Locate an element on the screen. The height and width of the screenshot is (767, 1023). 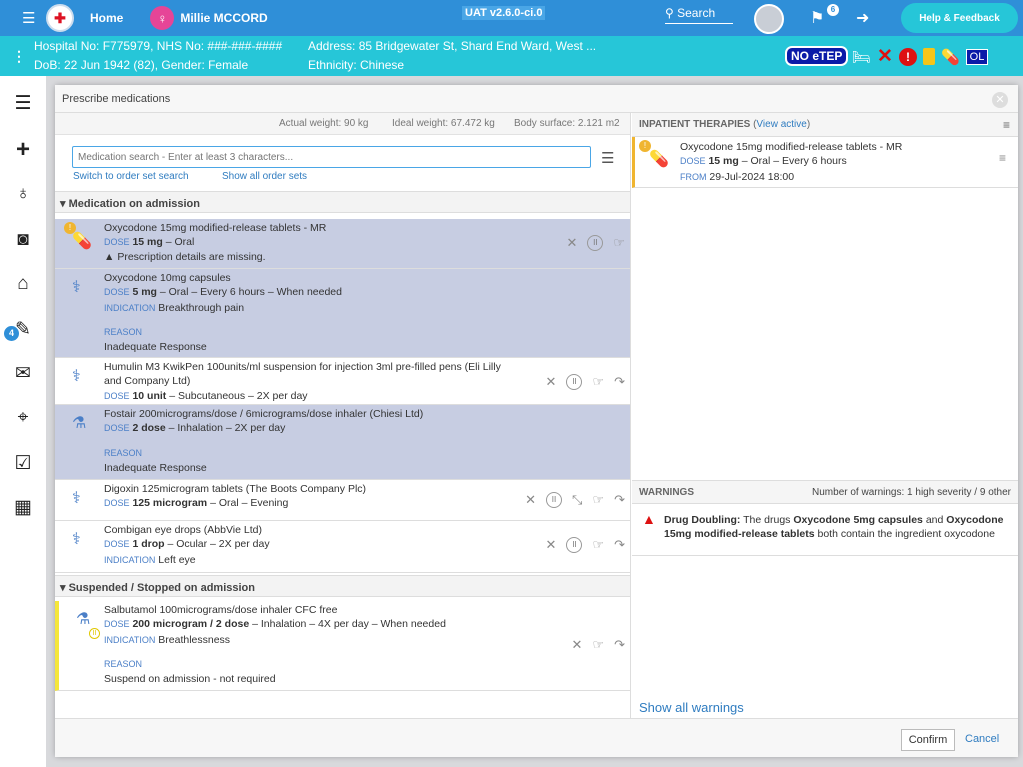
building-icon: ▦ is located at coordinates (23, 508).